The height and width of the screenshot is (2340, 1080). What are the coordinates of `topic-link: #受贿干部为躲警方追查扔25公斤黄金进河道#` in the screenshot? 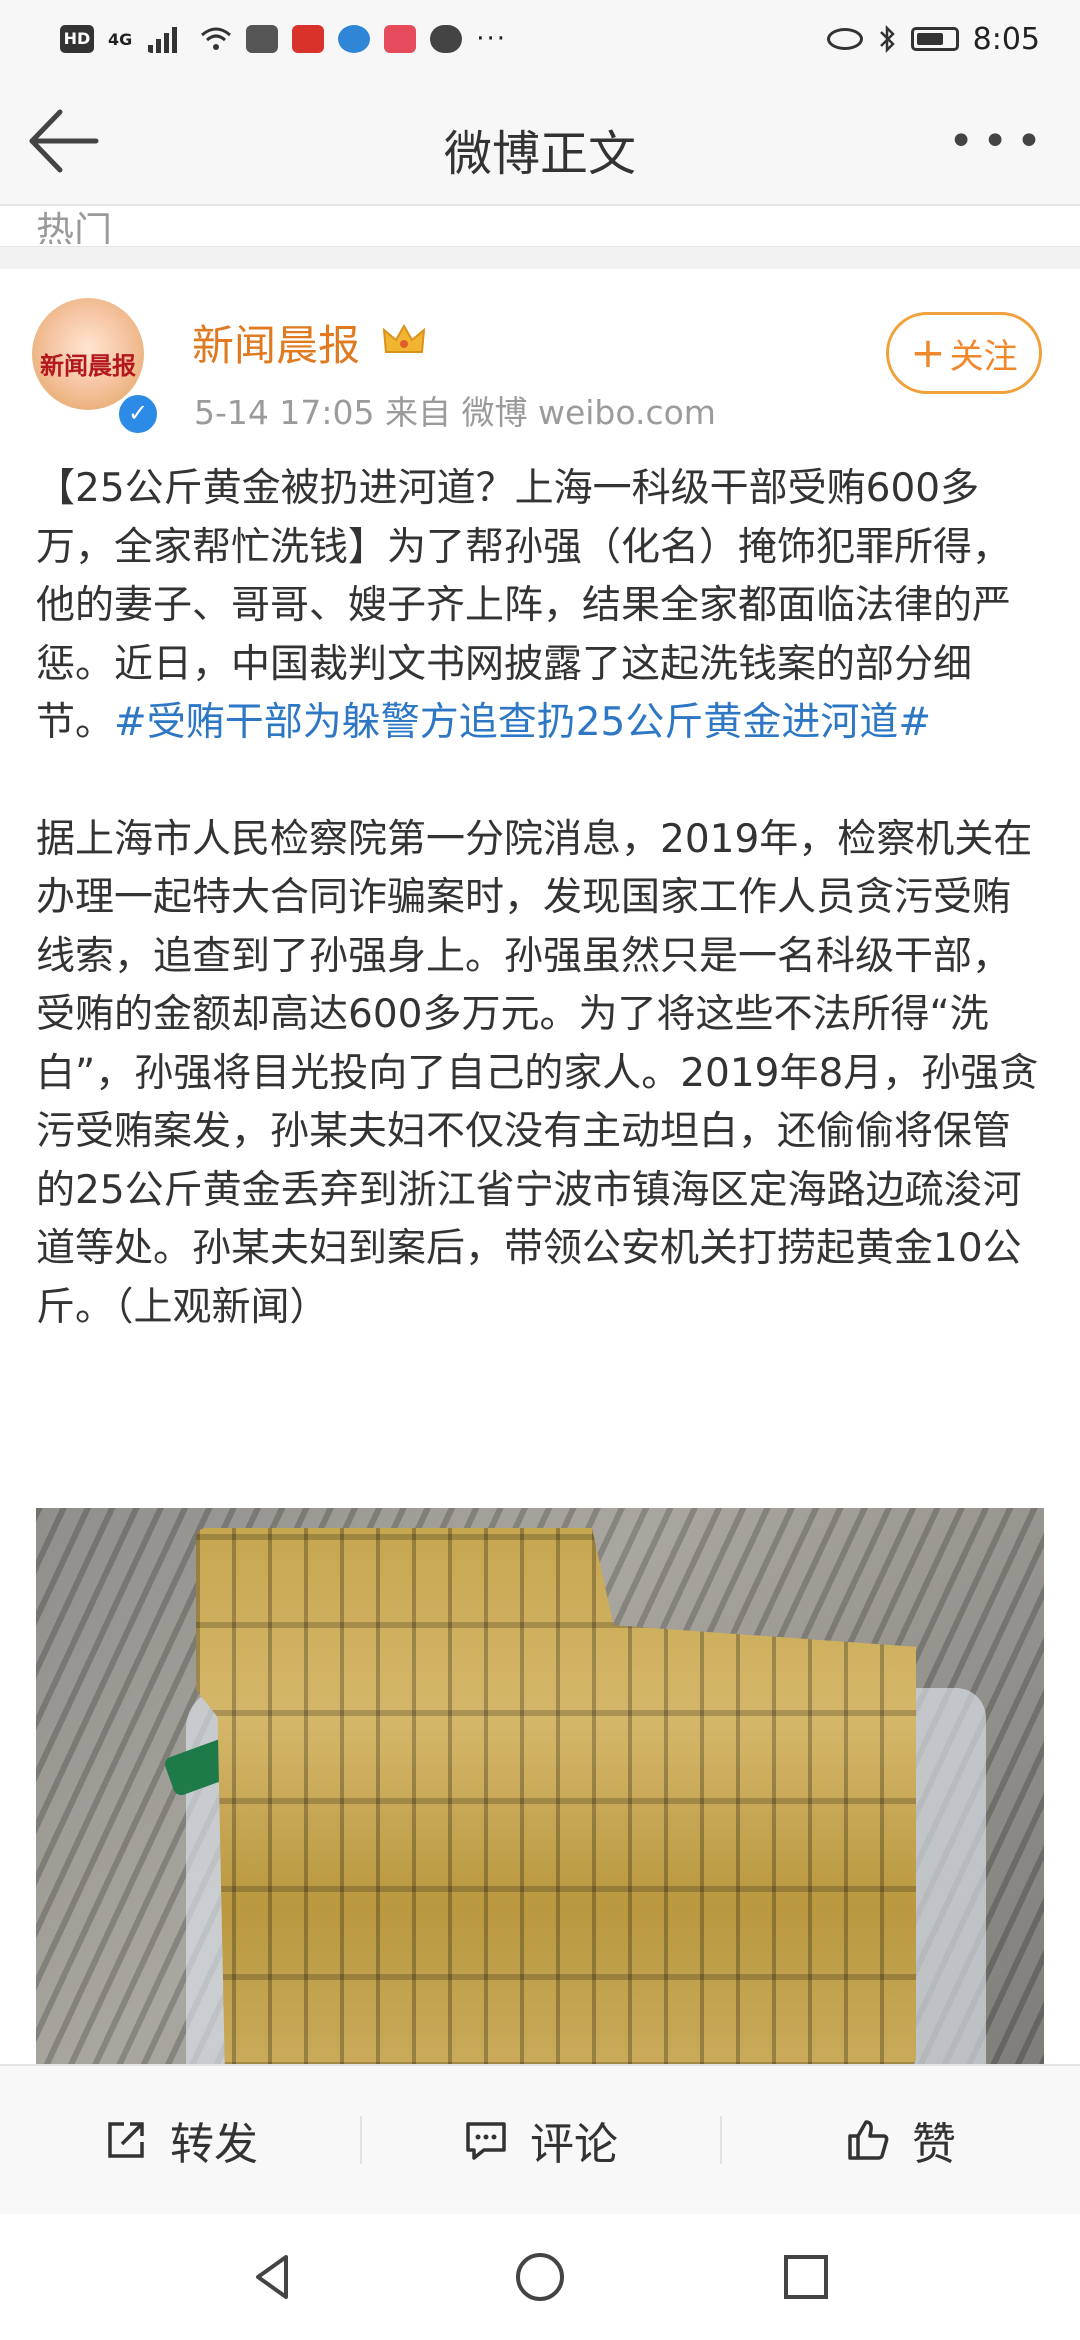 It's located at (522, 722).